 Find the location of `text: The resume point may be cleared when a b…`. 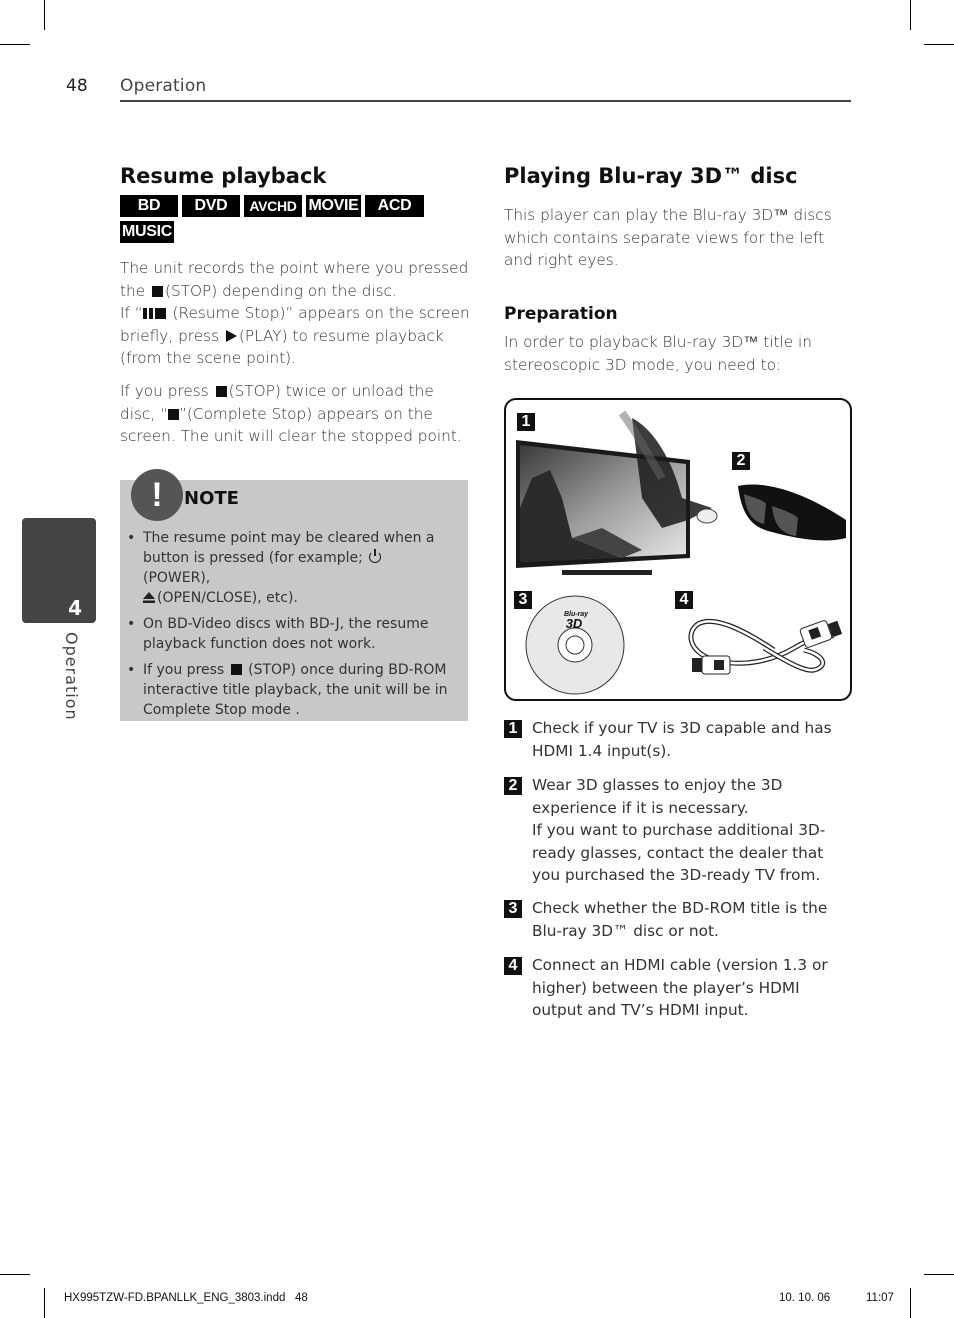

text: The resume point may be cleared when a b… is located at coordinates (289, 548).